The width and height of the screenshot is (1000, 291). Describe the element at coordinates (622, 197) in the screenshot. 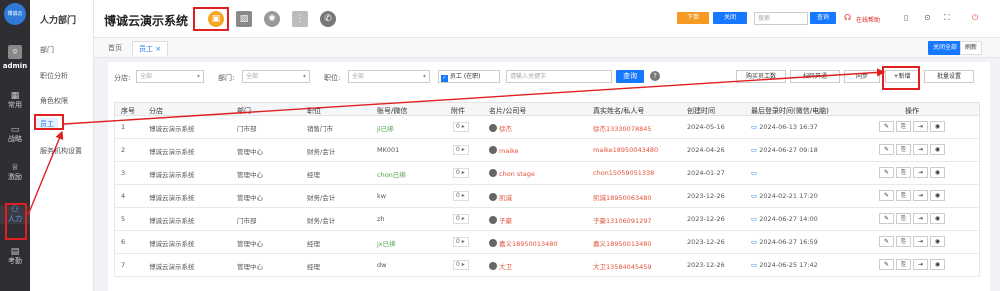

I see `row-realname: 凯诚18950063480` at that location.